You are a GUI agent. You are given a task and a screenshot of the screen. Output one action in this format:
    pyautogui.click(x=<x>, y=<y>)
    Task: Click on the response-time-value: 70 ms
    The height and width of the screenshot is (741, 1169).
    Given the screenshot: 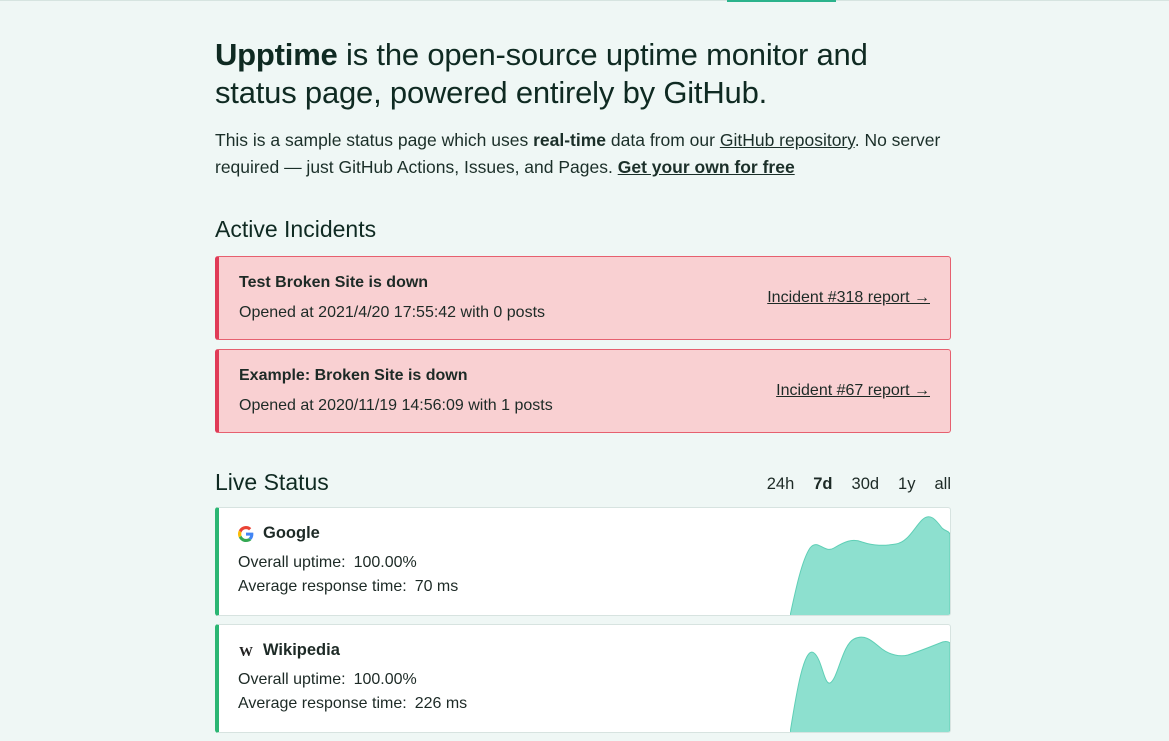 What is the action you would take?
    pyautogui.click(x=436, y=586)
    